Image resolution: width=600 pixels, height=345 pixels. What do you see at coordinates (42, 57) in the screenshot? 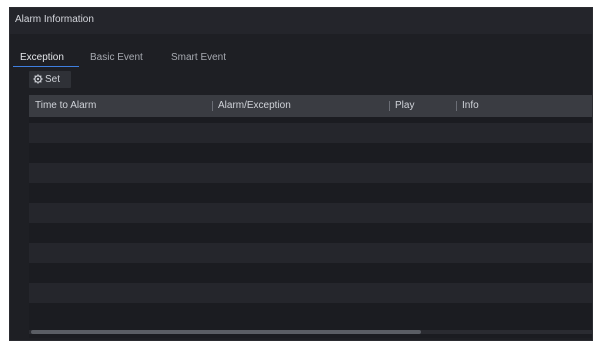
I see `tab-exception: Exception` at bounding box center [42, 57].